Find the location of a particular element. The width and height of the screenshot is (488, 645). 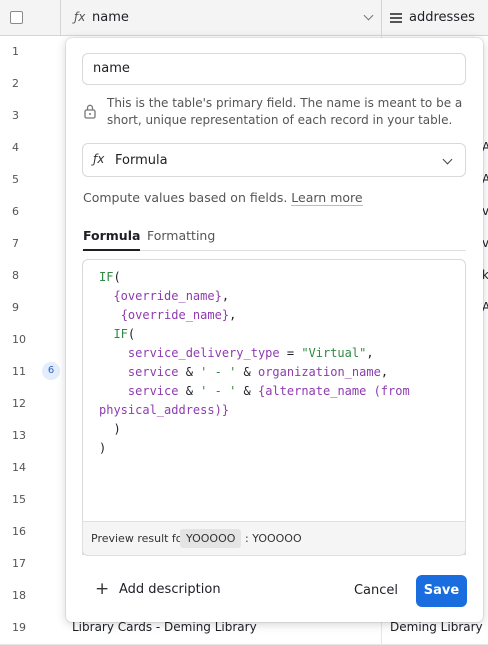

row-number: 18 is located at coordinates (19, 595).